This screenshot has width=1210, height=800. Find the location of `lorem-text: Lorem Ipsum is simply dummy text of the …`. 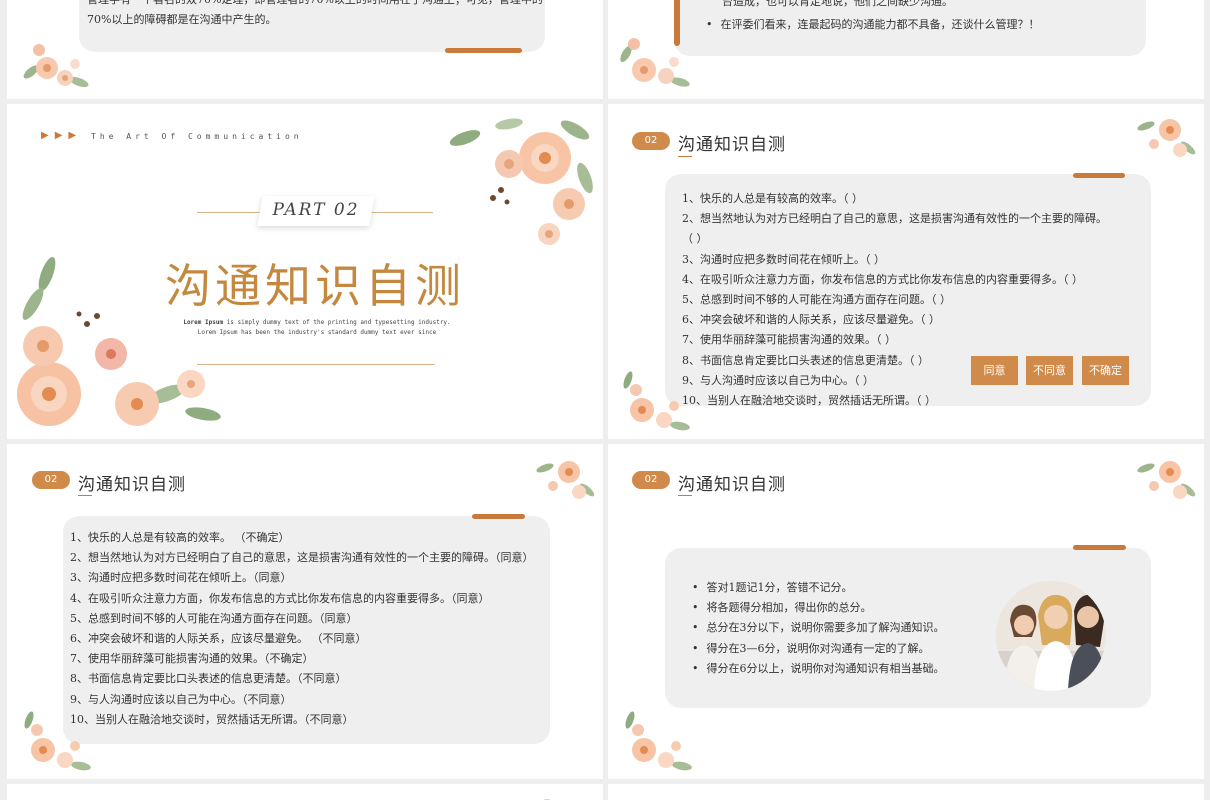

lorem-text: Lorem Ipsum is simply dummy text of the … is located at coordinates (317, 328).